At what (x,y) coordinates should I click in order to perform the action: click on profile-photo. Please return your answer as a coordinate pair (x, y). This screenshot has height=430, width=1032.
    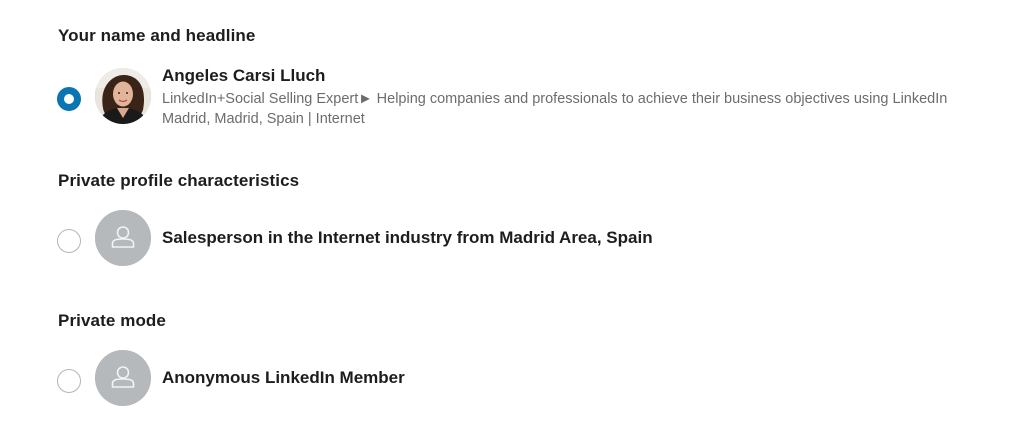
    Looking at the image, I should click on (123, 96).